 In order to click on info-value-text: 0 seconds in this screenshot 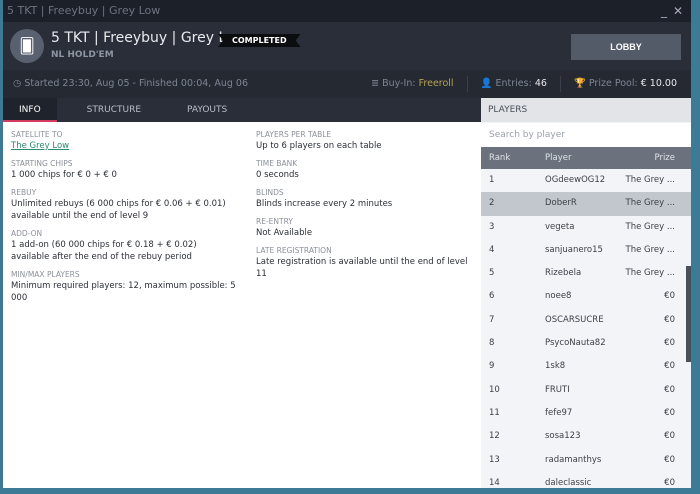, I will do `click(277, 175)`.